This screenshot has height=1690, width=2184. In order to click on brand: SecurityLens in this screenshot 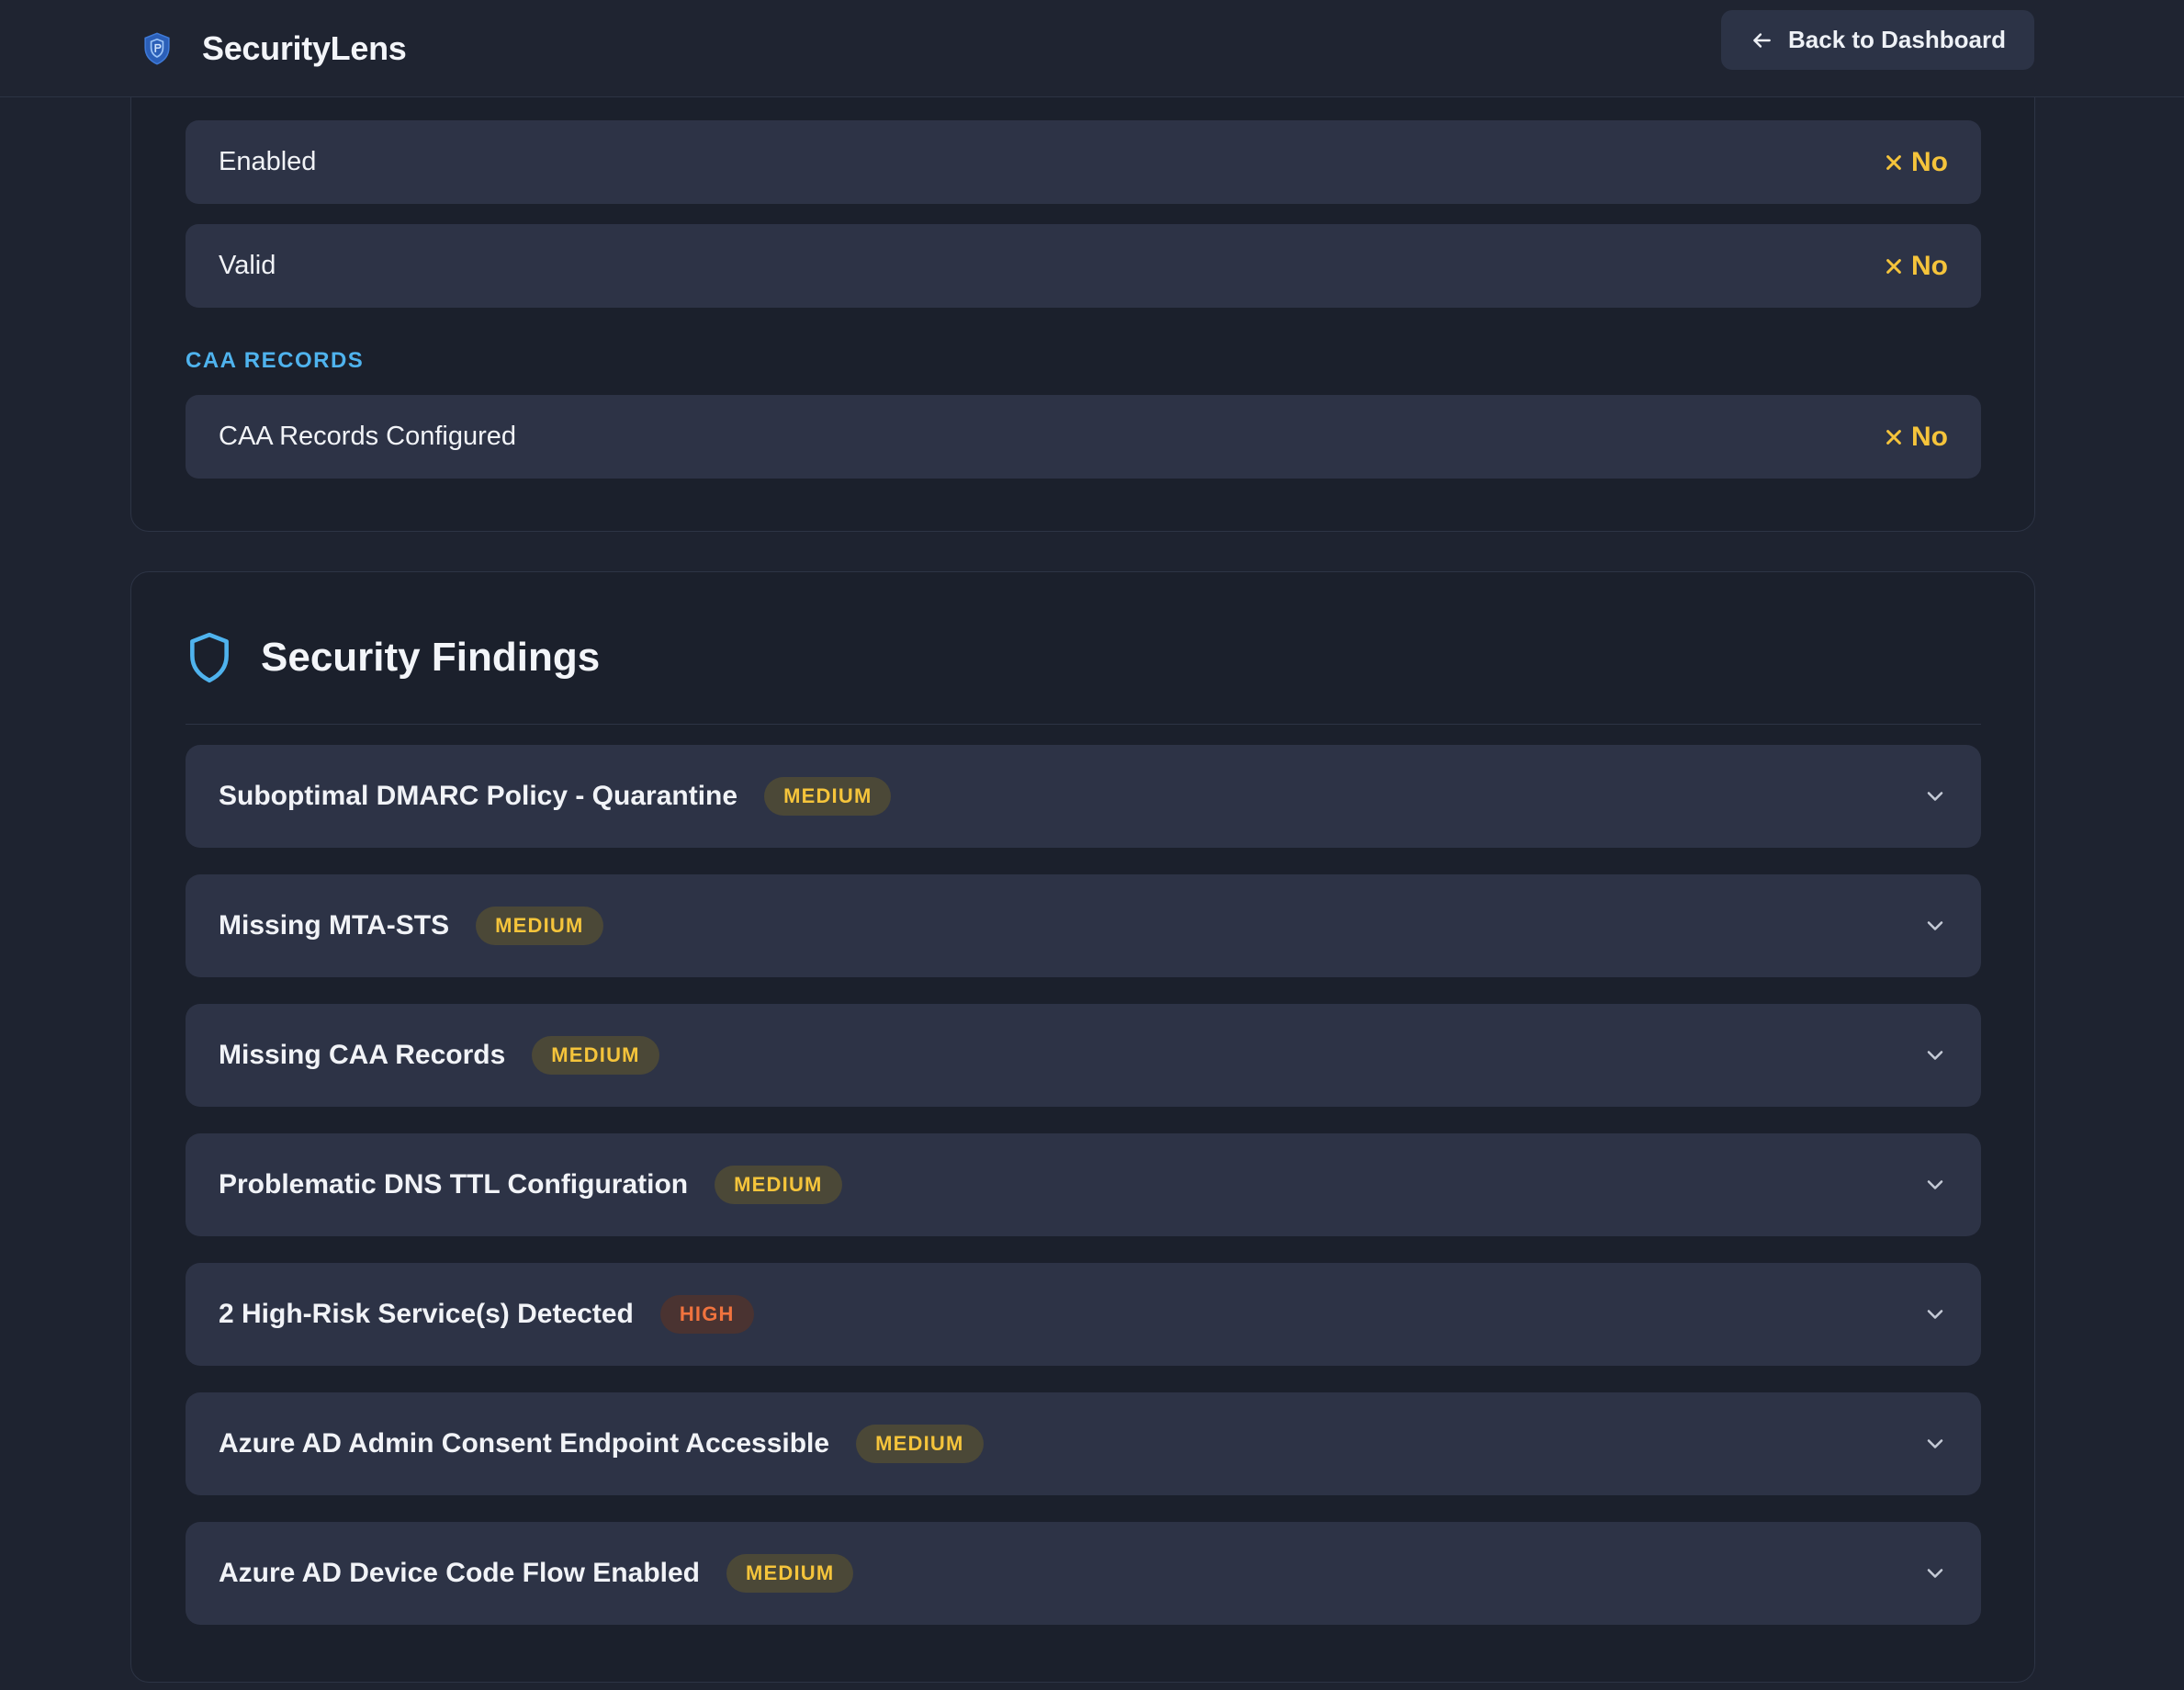, I will do `click(274, 48)`.